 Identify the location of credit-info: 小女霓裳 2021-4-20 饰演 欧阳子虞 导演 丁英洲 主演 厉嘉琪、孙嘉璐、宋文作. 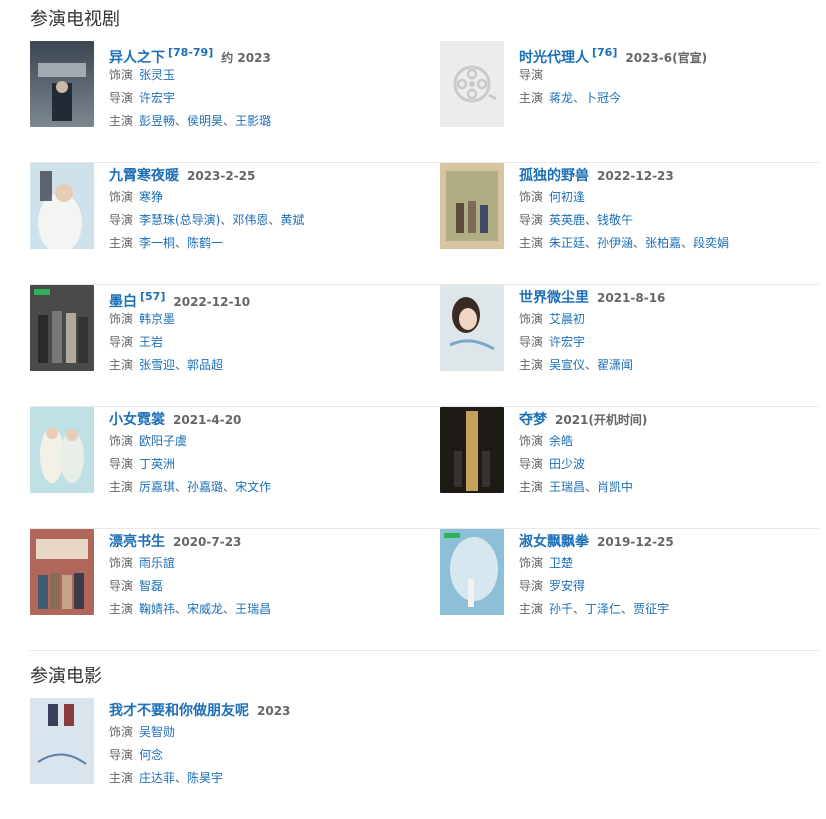
(259, 453).